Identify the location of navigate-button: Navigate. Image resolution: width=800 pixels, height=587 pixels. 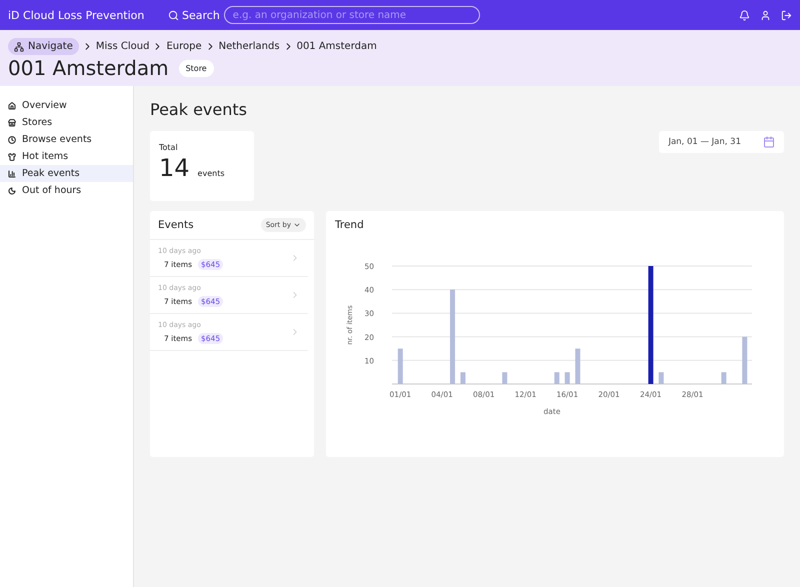
(43, 46).